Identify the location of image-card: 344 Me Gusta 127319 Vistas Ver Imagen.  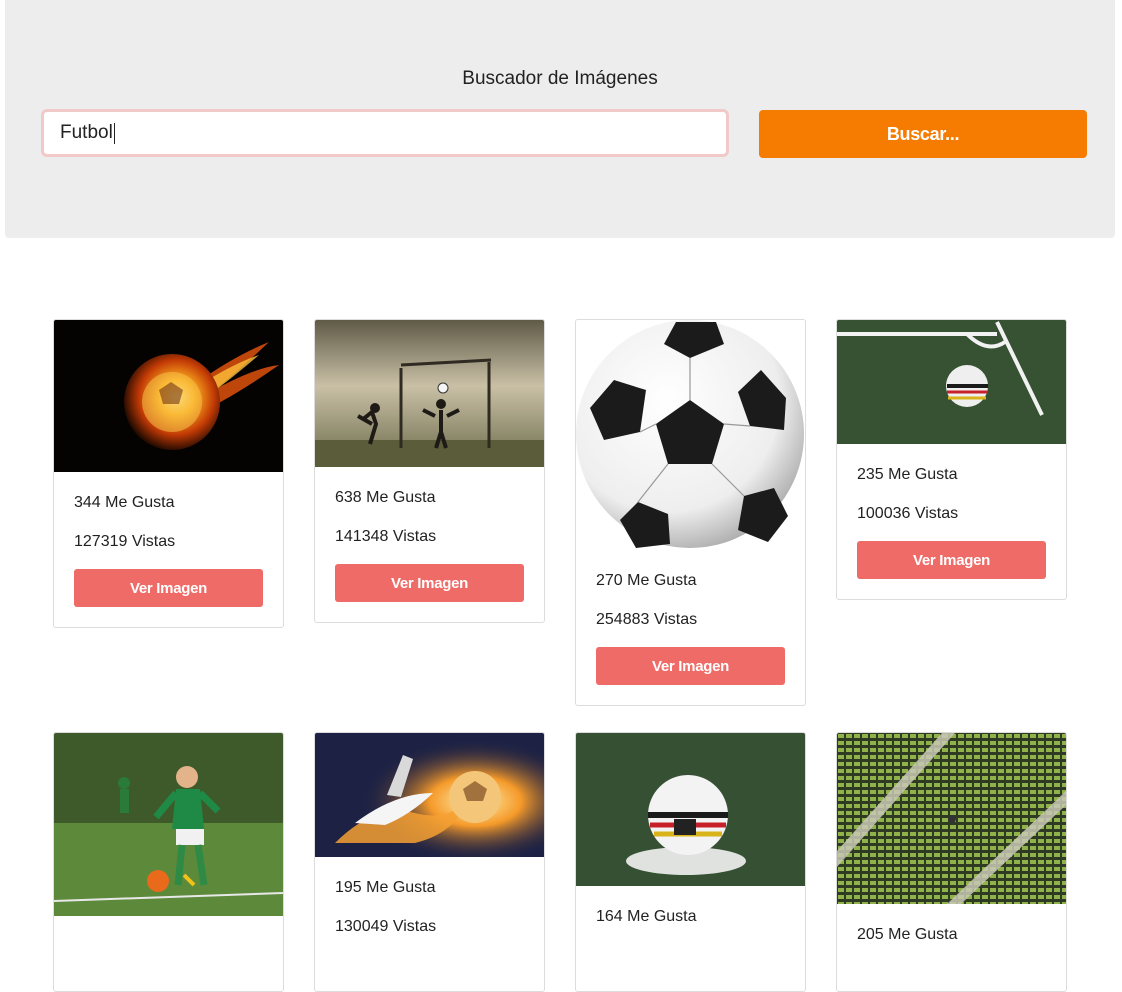
(168, 473).